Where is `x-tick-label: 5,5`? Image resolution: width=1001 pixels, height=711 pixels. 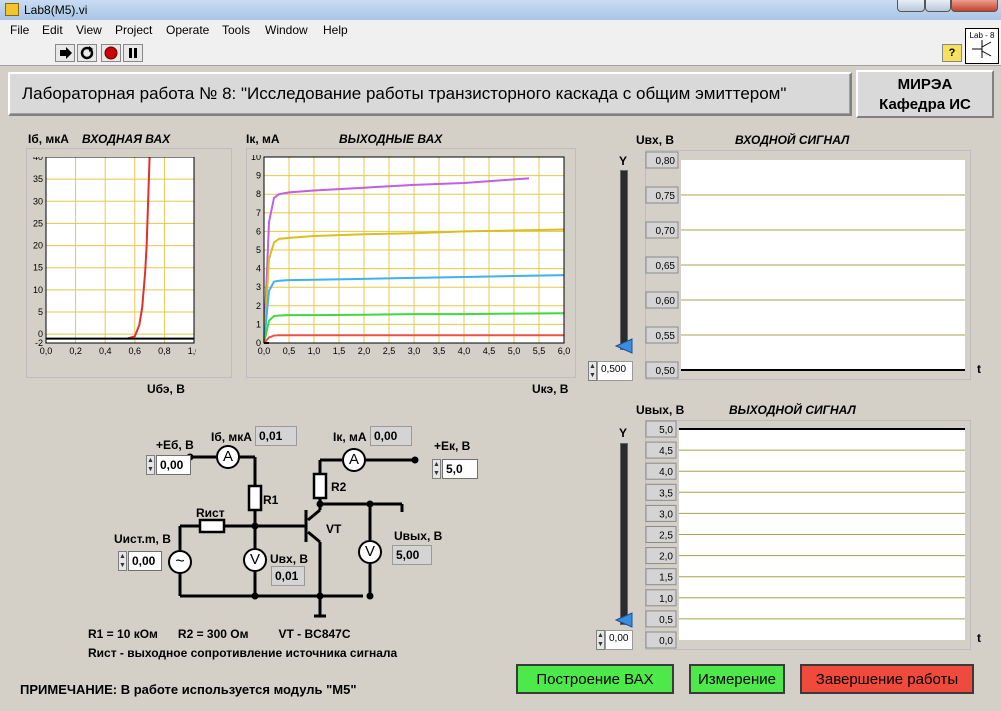
x-tick-label: 5,5 is located at coordinates (539, 351).